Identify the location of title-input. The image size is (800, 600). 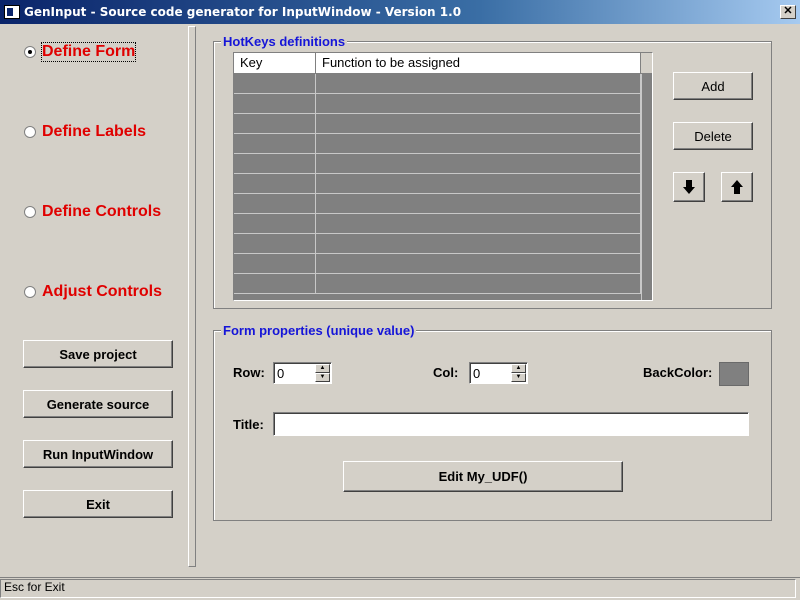
(511, 424).